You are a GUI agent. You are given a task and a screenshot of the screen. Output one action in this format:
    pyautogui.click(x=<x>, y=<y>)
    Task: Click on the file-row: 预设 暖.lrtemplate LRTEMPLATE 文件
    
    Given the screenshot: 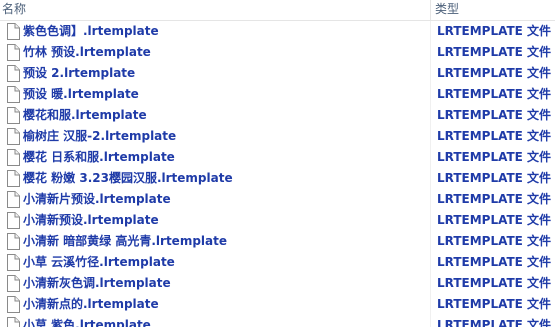 What is the action you would take?
    pyautogui.click(x=277, y=94)
    